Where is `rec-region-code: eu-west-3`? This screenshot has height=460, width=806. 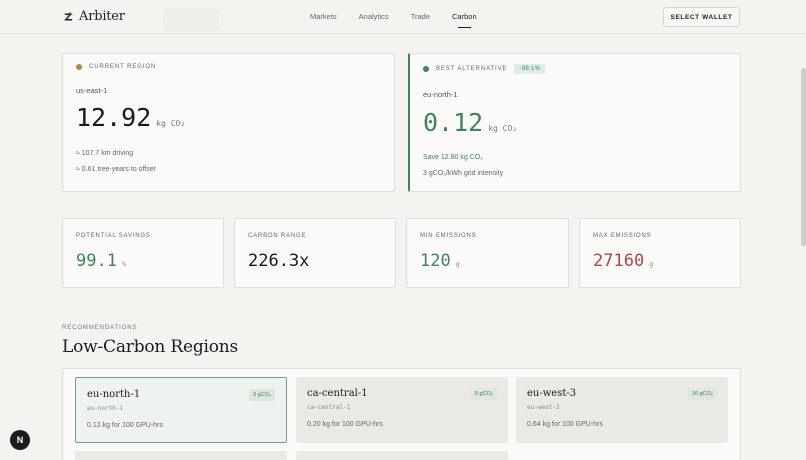 rec-region-code: eu-west-3 is located at coordinates (543, 407).